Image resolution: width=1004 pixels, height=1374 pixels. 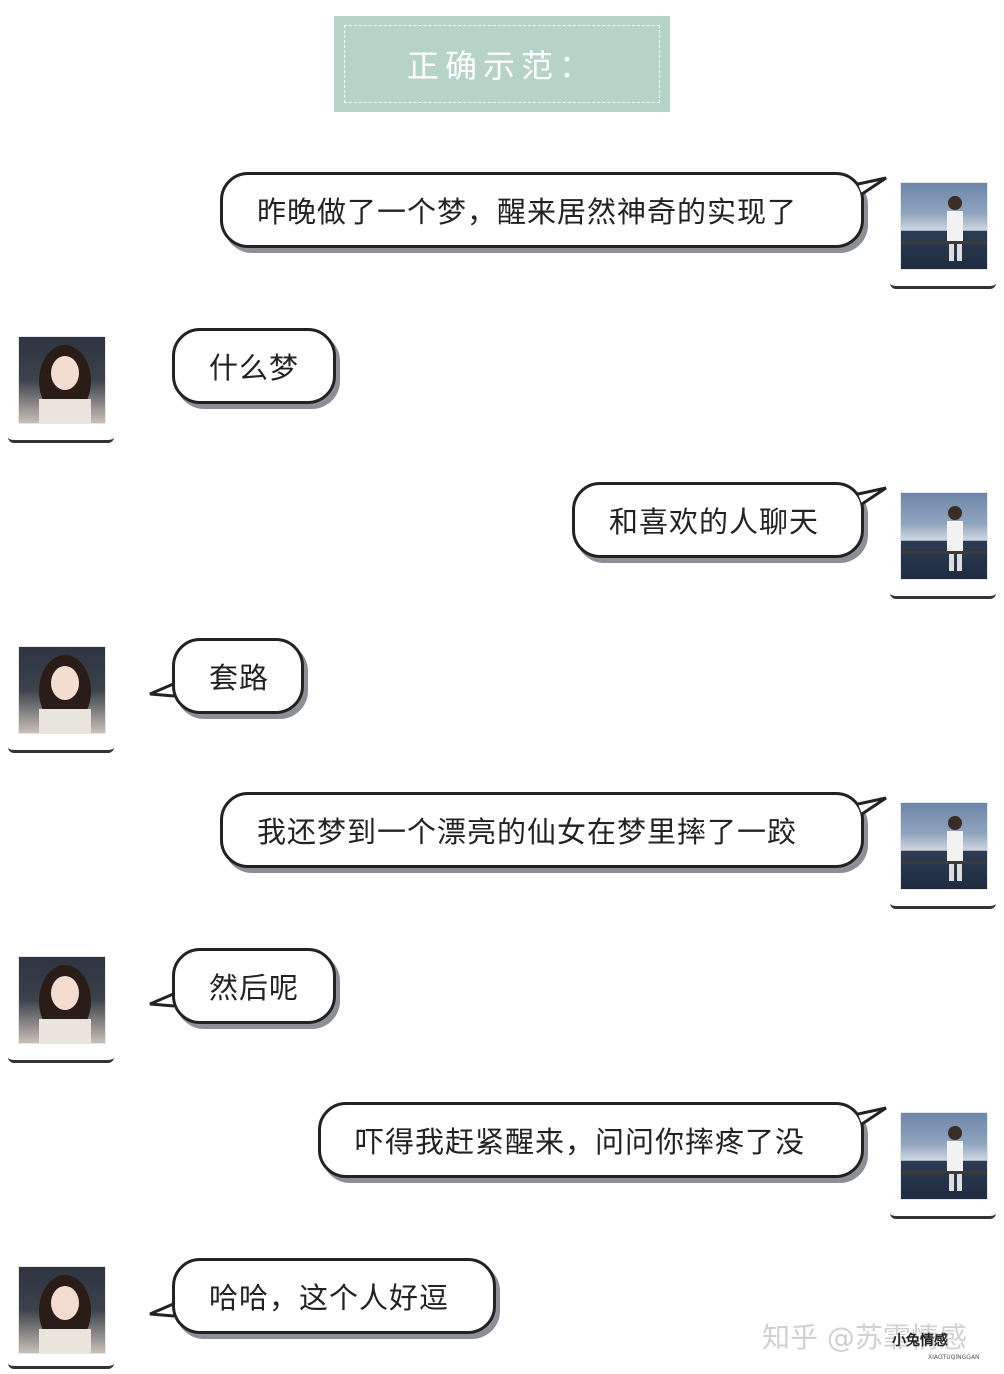 What do you see at coordinates (527, 832) in the screenshot?
I see `message-text: 我还梦到一个漂亮的仙女在梦里摔了一跤` at bounding box center [527, 832].